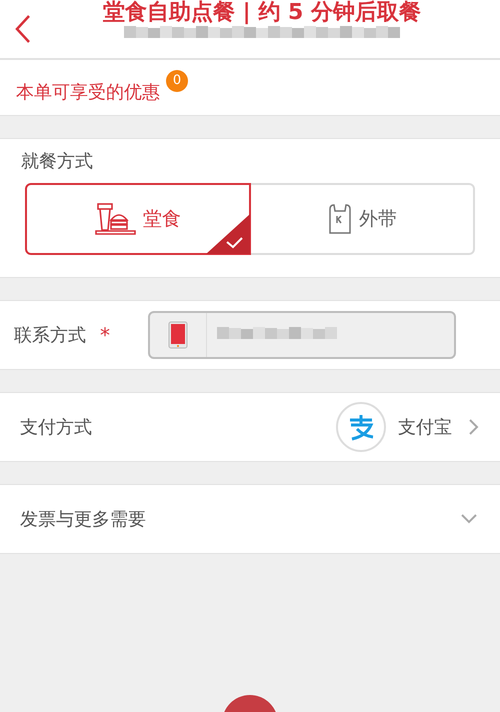 The height and width of the screenshot is (712, 500). I want to click on payment-method: 支付宝, so click(425, 427).